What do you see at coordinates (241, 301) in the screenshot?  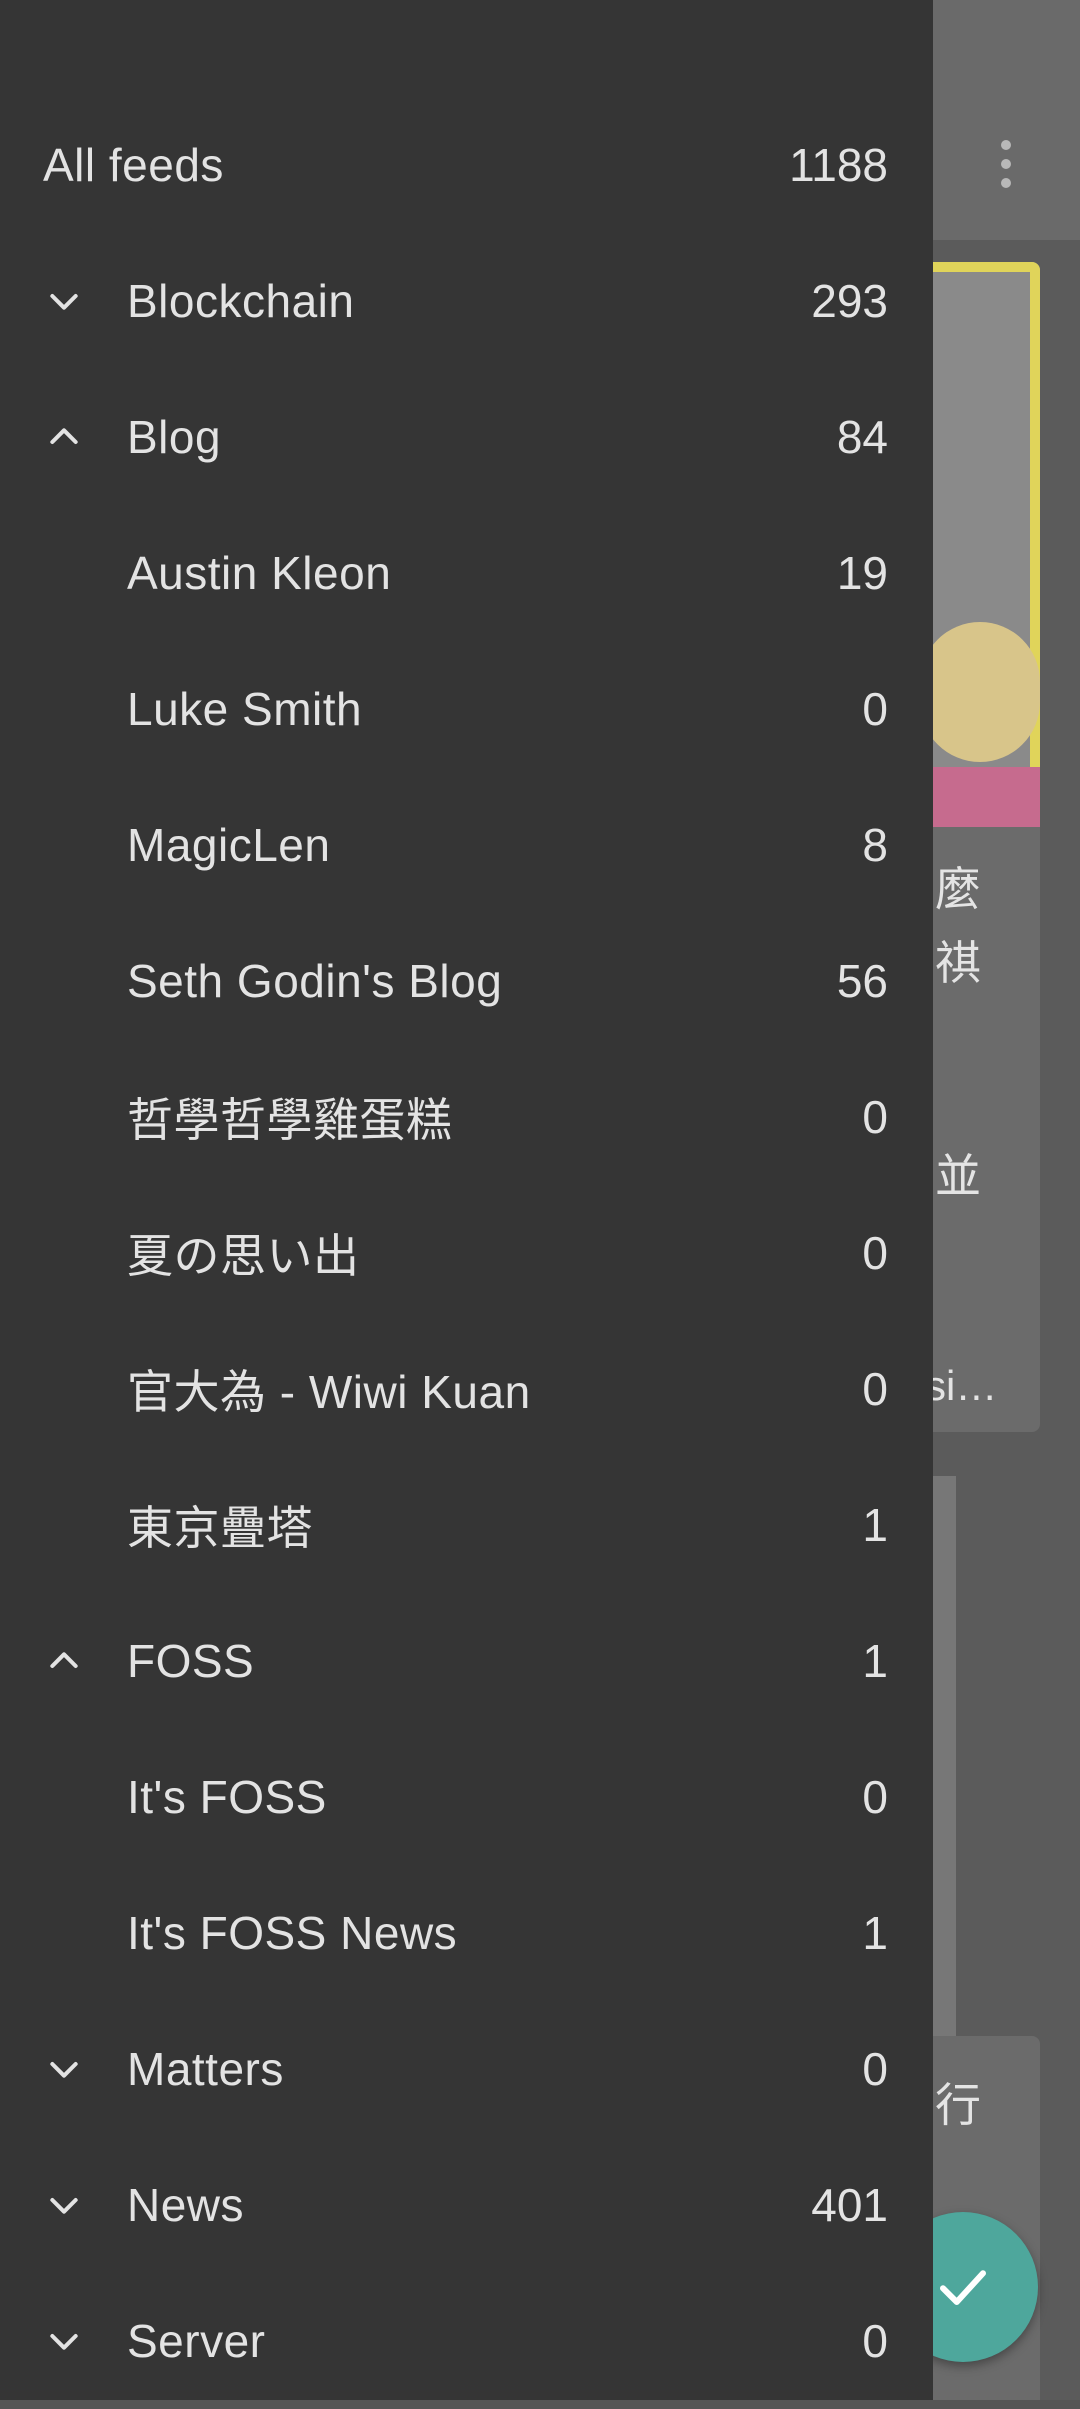 I see `item-label: Blockchain` at bounding box center [241, 301].